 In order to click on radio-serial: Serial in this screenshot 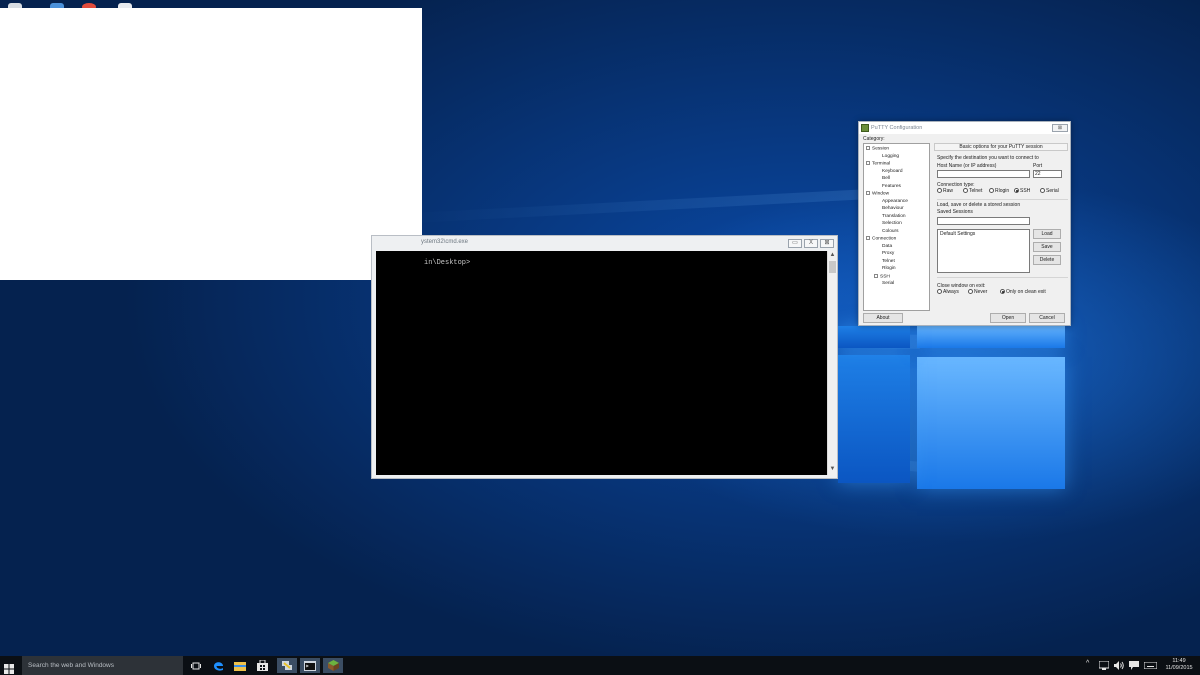, I will do `click(1049, 191)`.